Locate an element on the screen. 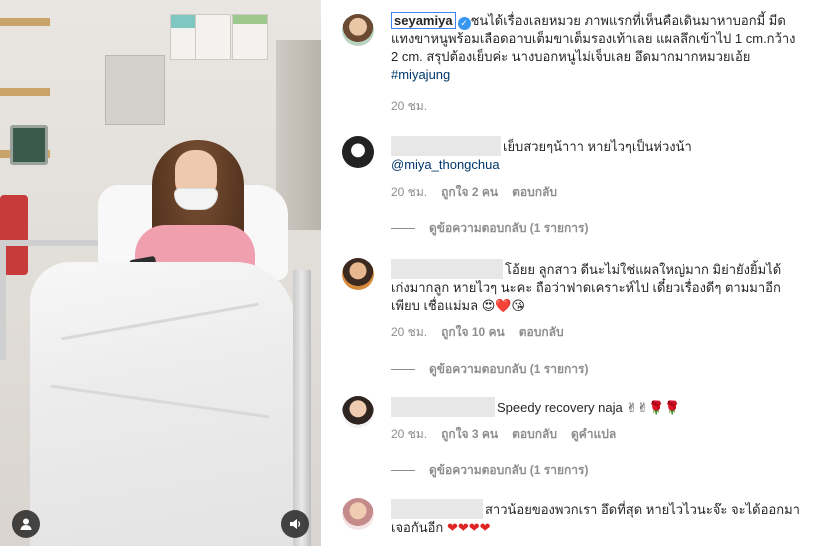  mention-link: @miya_thongchua is located at coordinates (445, 164).